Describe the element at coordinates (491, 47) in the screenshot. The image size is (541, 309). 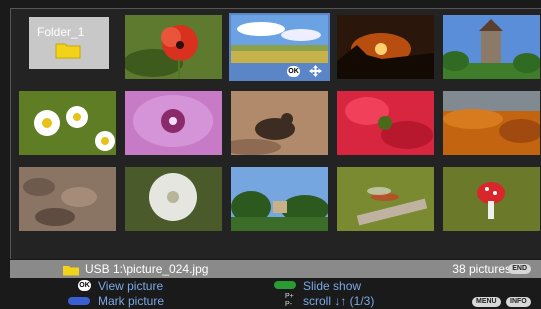
I see `thumbnail-castle` at that location.